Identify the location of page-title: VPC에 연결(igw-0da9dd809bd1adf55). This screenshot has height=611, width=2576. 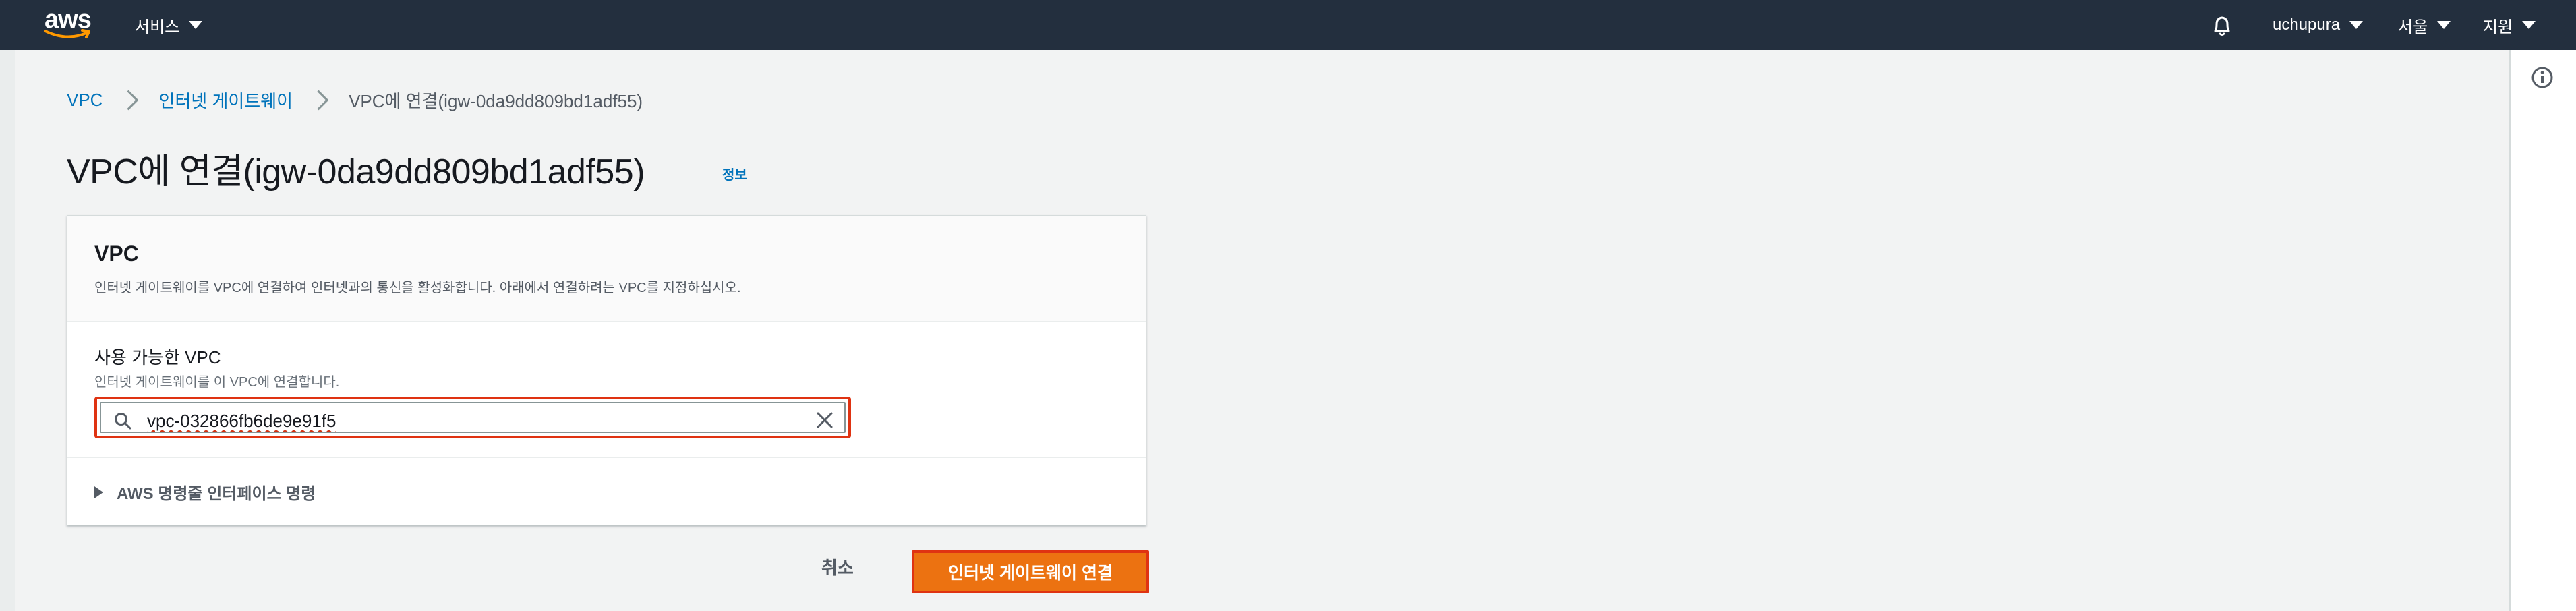
(356, 172).